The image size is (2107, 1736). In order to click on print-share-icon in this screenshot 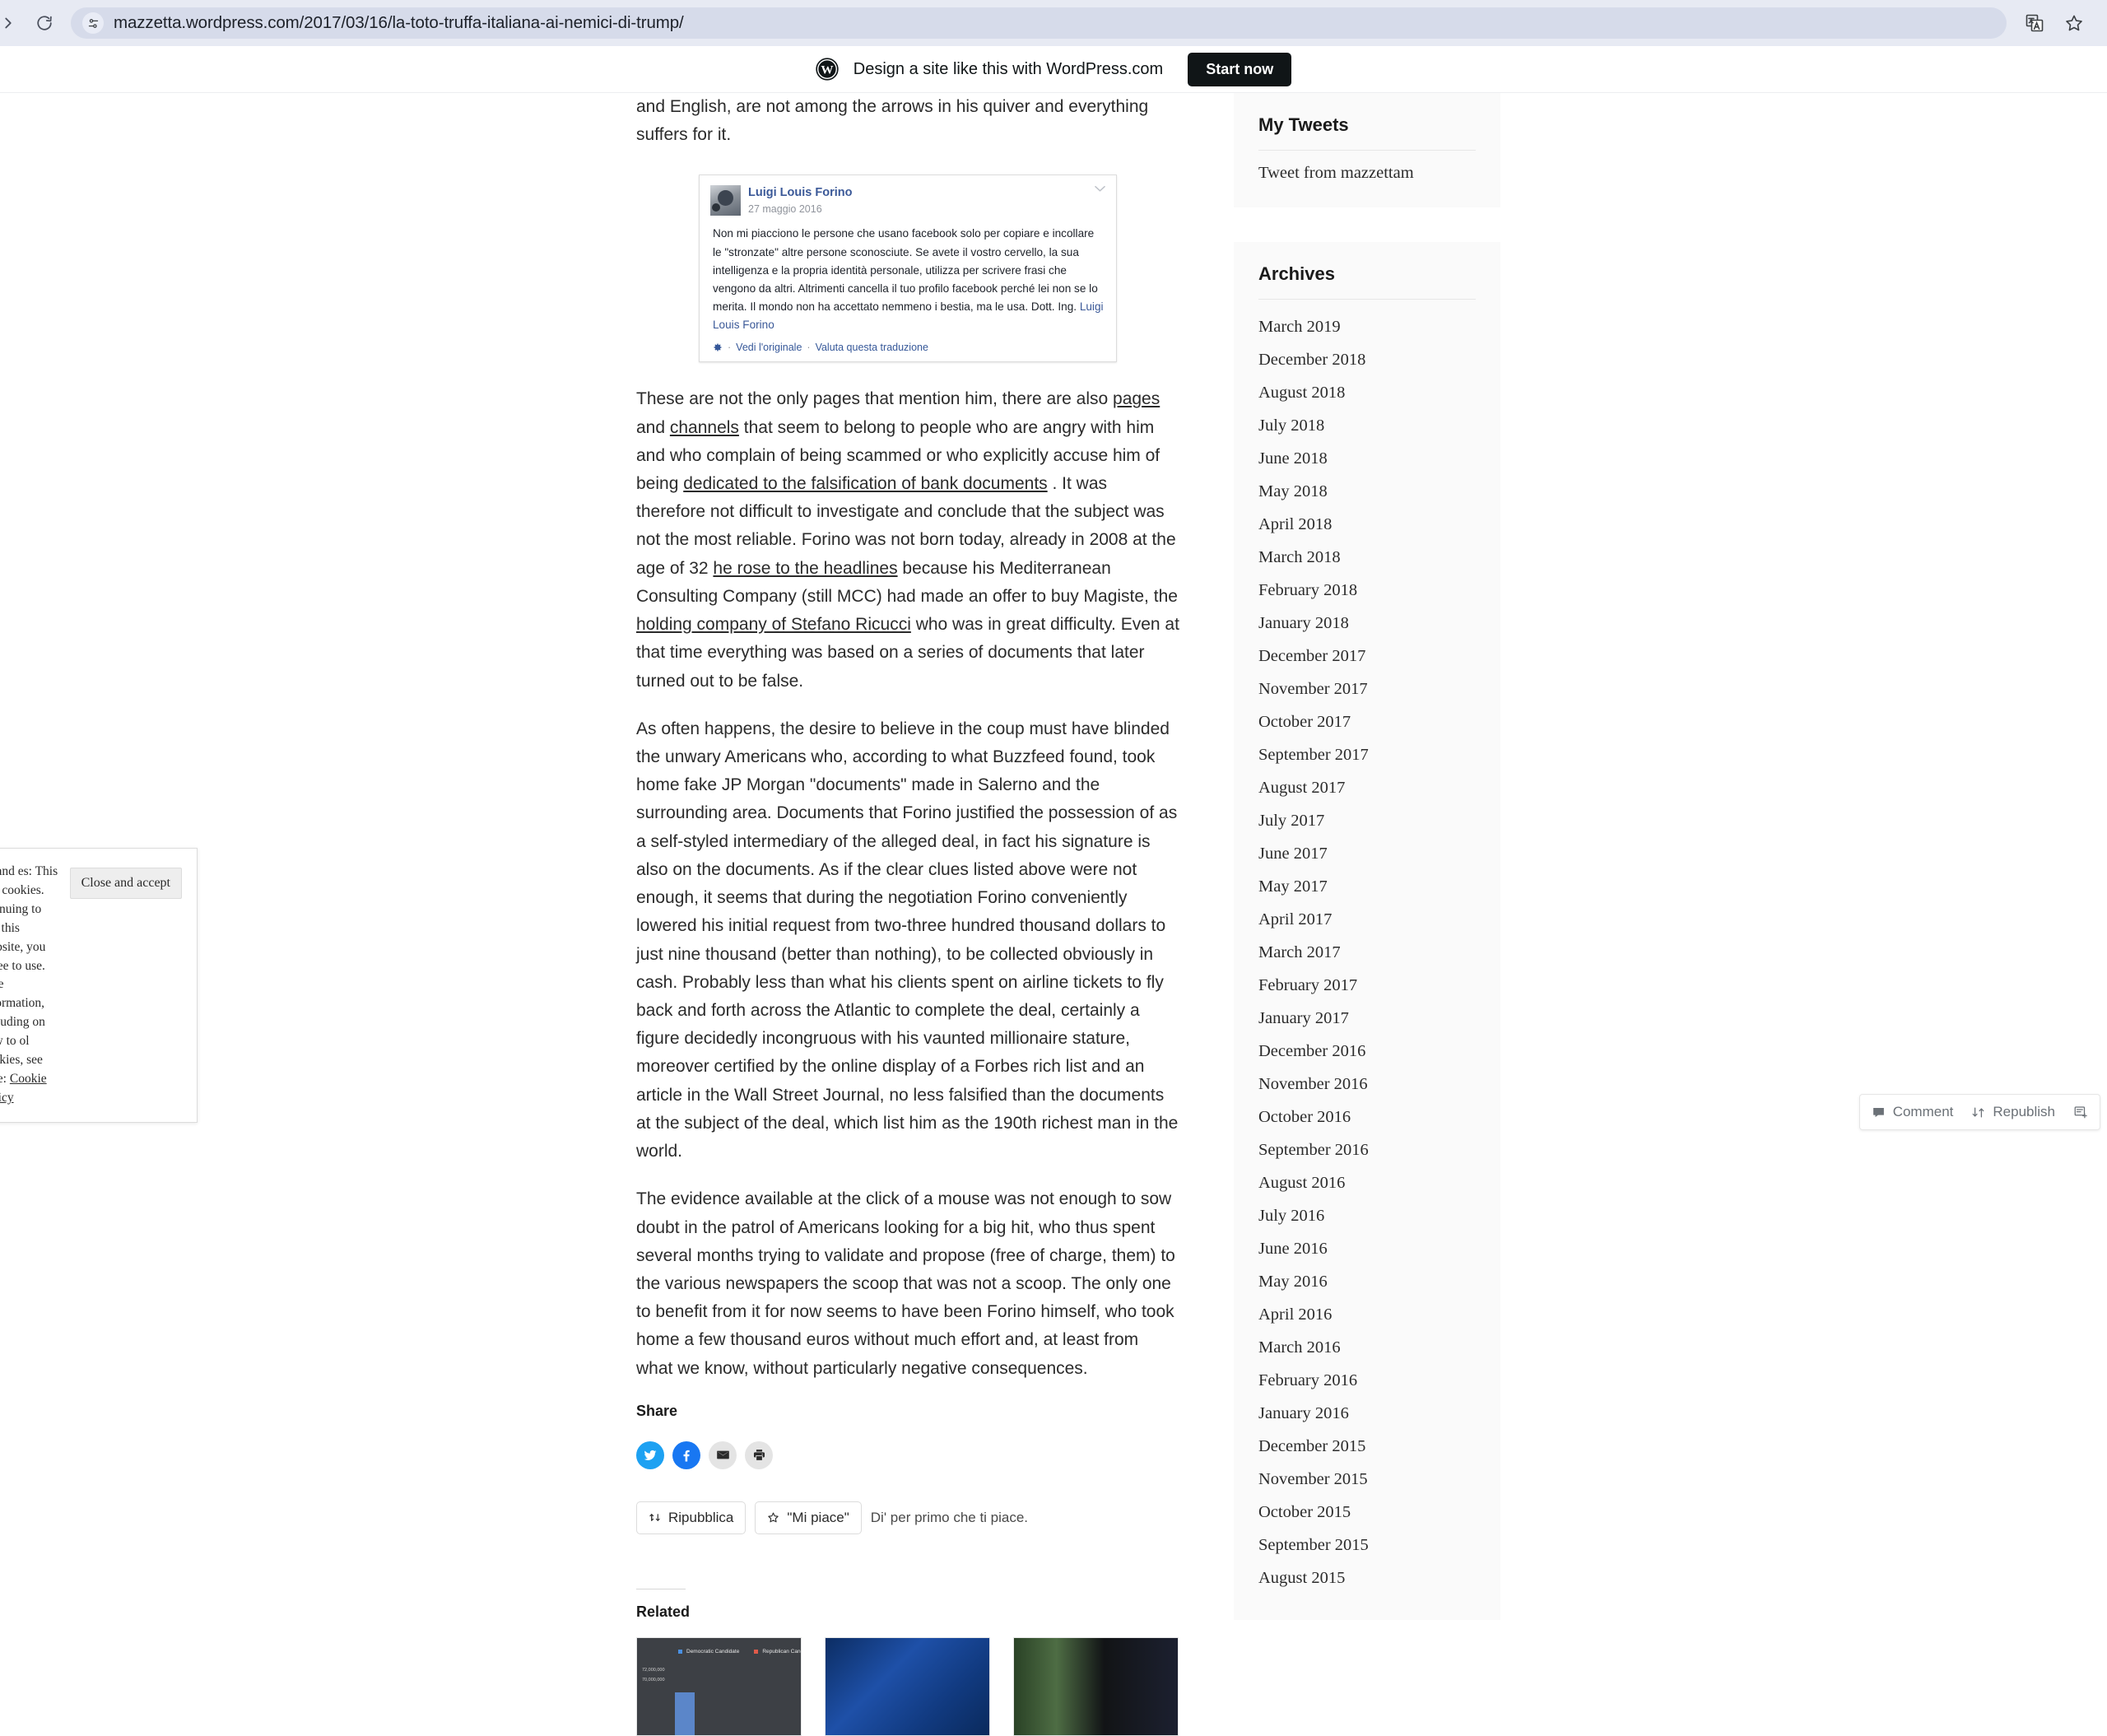, I will do `click(759, 1454)`.